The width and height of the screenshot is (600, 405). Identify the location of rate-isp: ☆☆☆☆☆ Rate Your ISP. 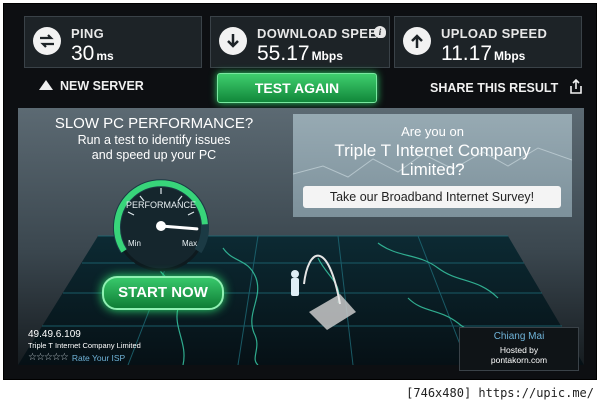
(103, 357).